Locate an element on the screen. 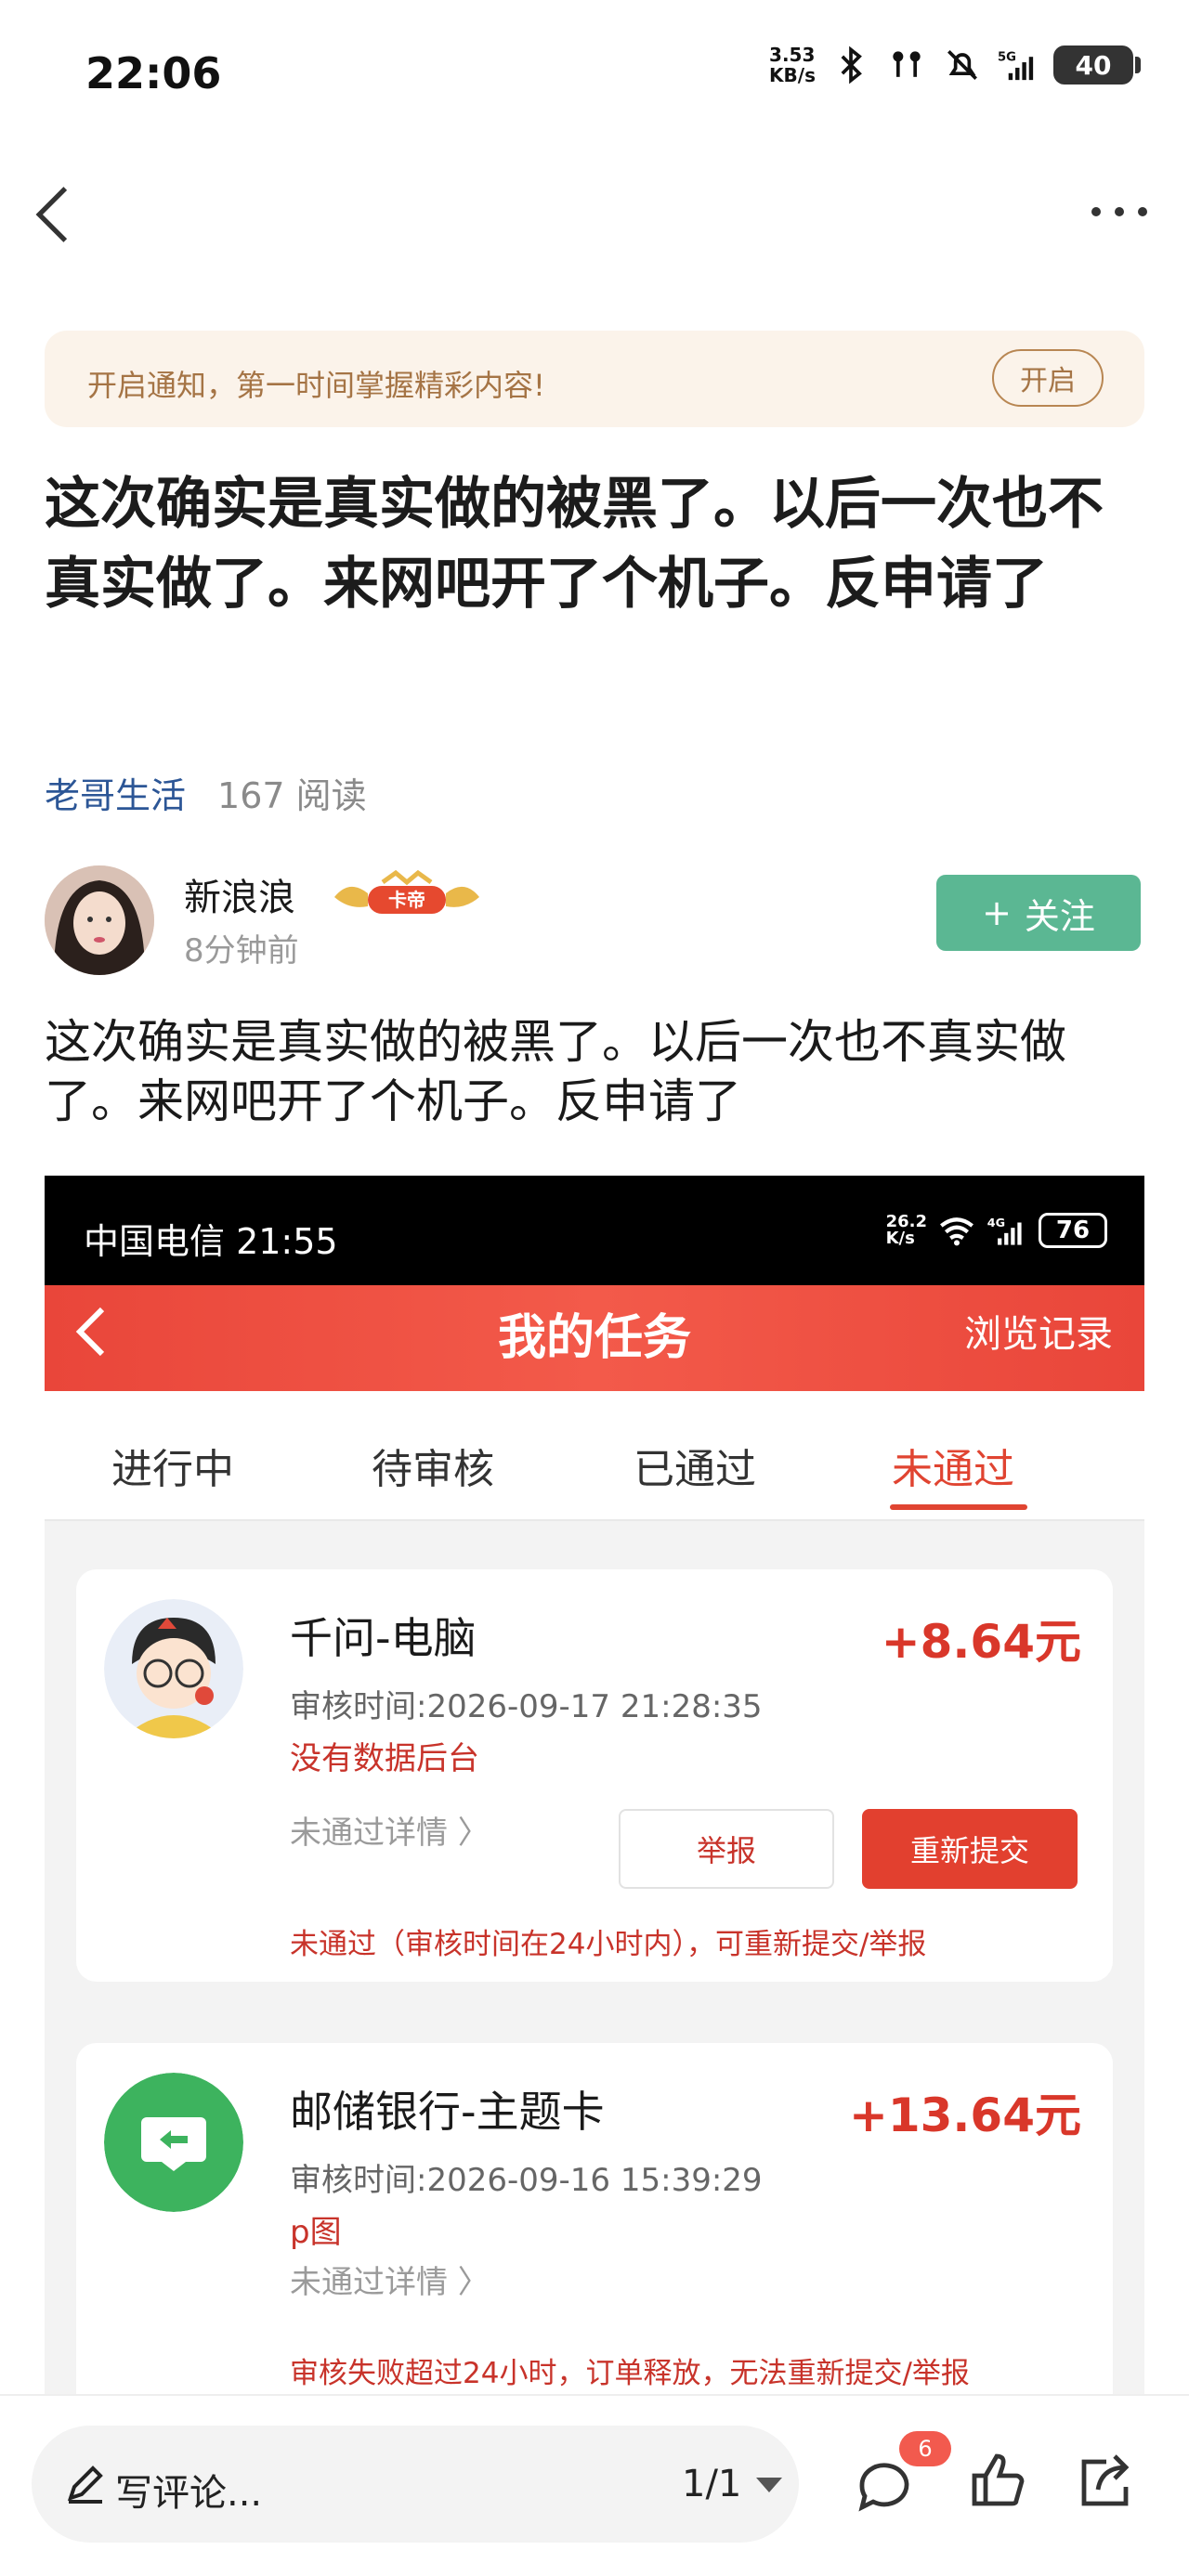 The height and width of the screenshot is (2576, 1189). signal-5g-icon: 5G is located at coordinates (1016, 66).